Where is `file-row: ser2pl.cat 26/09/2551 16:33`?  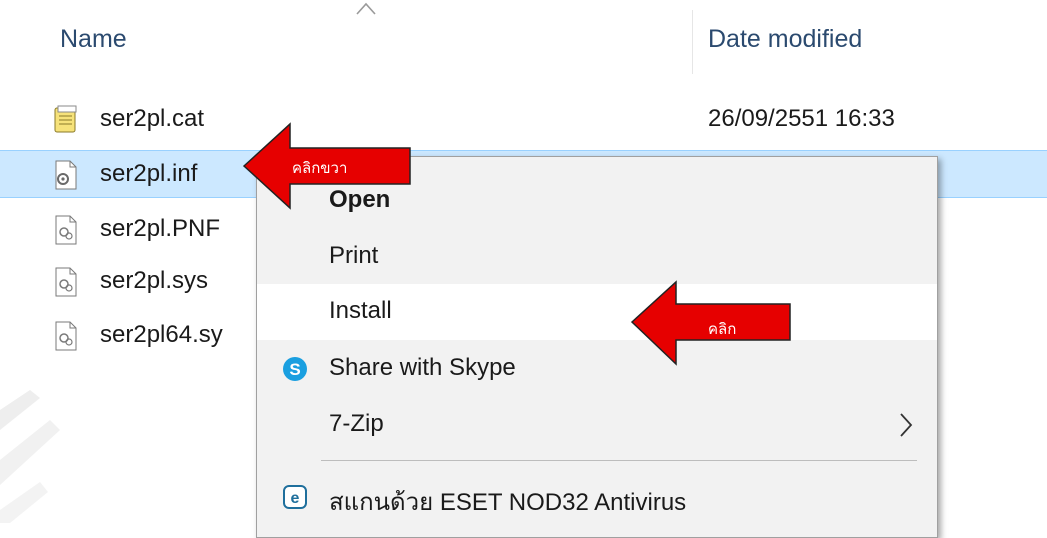
file-row: ser2pl.cat 26/09/2551 16:33 is located at coordinates (523, 120).